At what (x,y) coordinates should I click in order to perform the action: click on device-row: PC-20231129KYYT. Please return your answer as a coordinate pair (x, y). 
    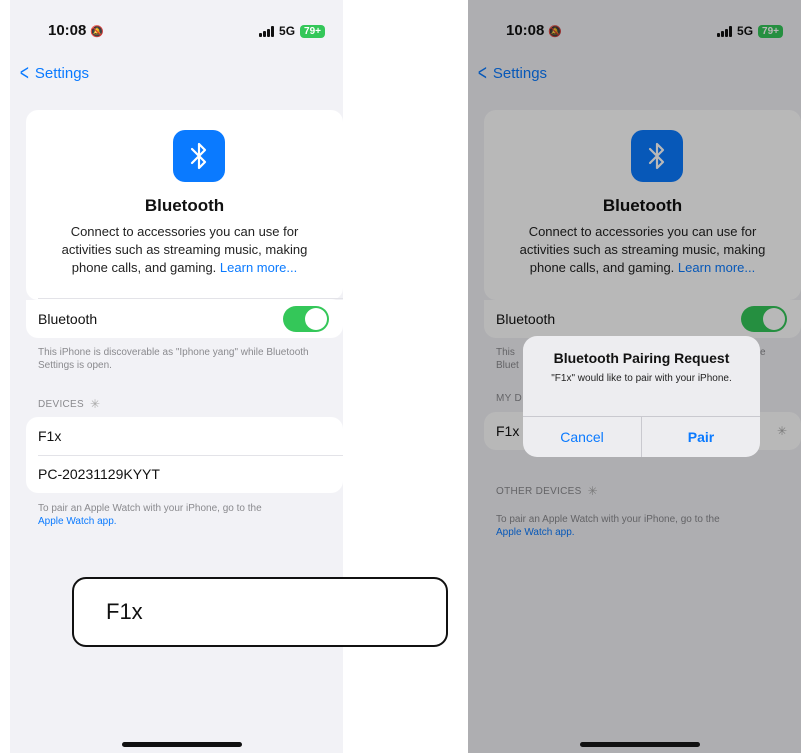
    Looking at the image, I should click on (184, 474).